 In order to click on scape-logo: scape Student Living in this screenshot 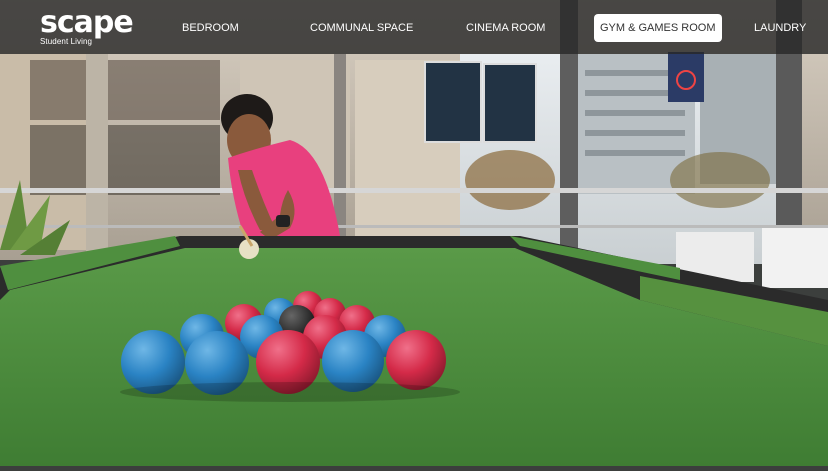, I will do `click(87, 25)`.